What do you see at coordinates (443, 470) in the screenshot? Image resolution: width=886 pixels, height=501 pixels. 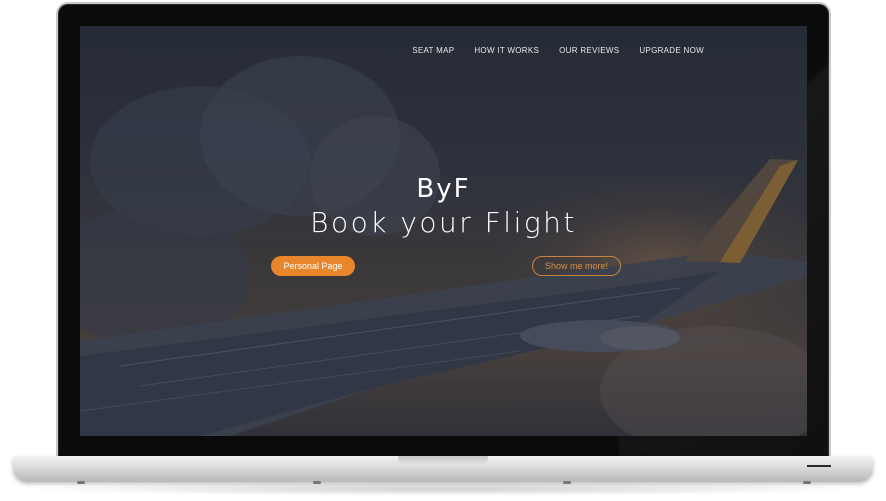 I see `laptop-base` at bounding box center [443, 470].